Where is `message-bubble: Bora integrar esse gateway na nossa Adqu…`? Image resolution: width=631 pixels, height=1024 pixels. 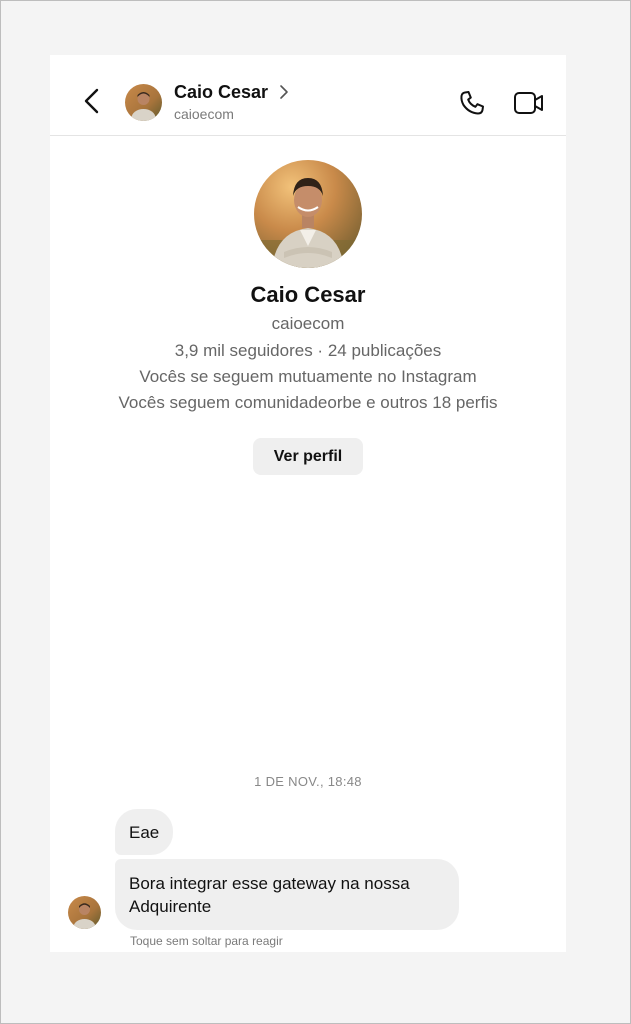 message-bubble: Bora integrar esse gateway na nossa Adqu… is located at coordinates (287, 894).